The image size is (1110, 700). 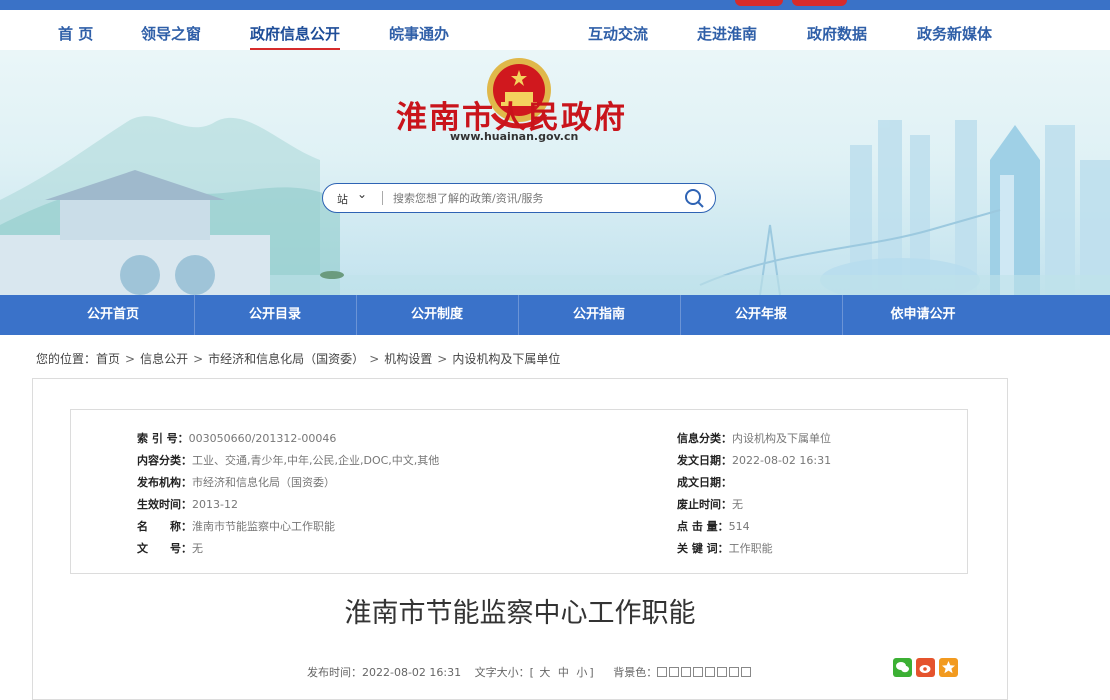 I want to click on font-size-small: 小, so click(x=581, y=672).